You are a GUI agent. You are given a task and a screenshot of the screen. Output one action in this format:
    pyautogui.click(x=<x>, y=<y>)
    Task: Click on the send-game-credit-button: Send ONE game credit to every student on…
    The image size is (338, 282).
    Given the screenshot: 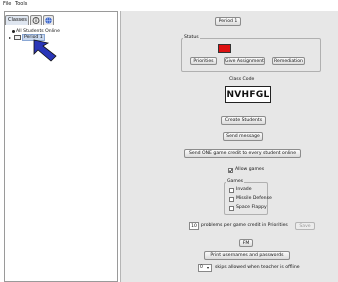 What is the action you would take?
    pyautogui.click(x=242, y=153)
    